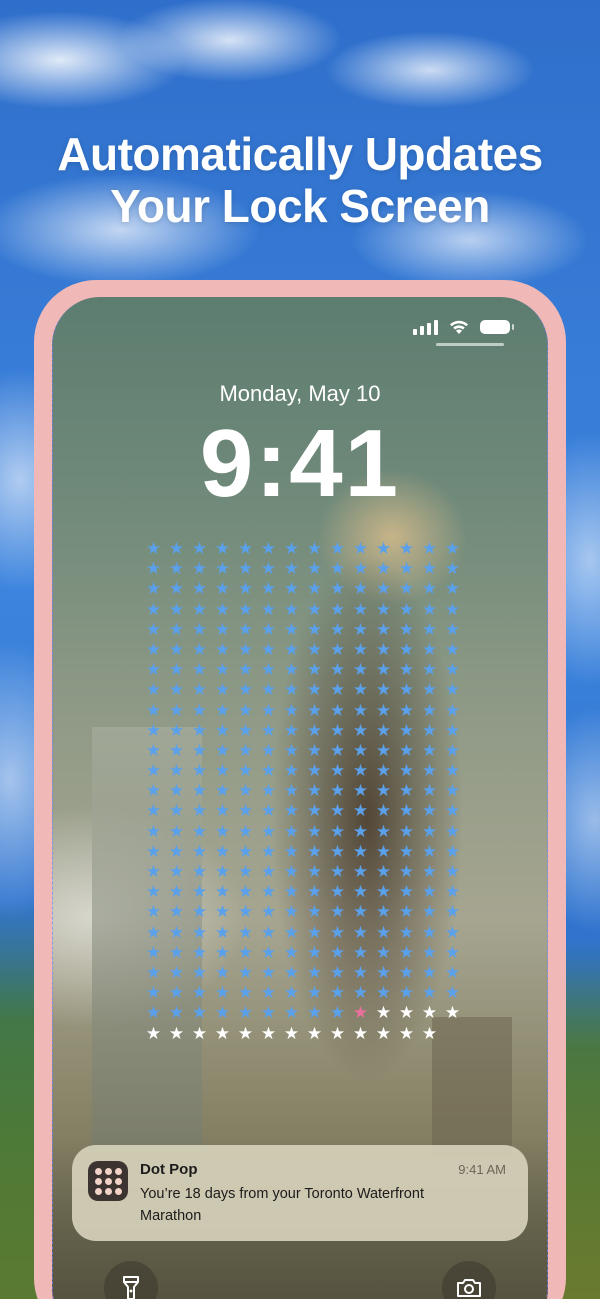 The width and height of the screenshot is (600, 1299). I want to click on star-pink: ★, so click(360, 1013).